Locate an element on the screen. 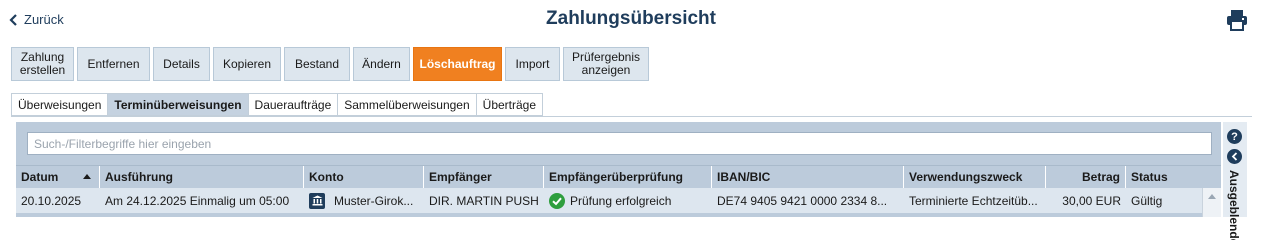  tab-transfers: Überweisungen is located at coordinates (59, 104).